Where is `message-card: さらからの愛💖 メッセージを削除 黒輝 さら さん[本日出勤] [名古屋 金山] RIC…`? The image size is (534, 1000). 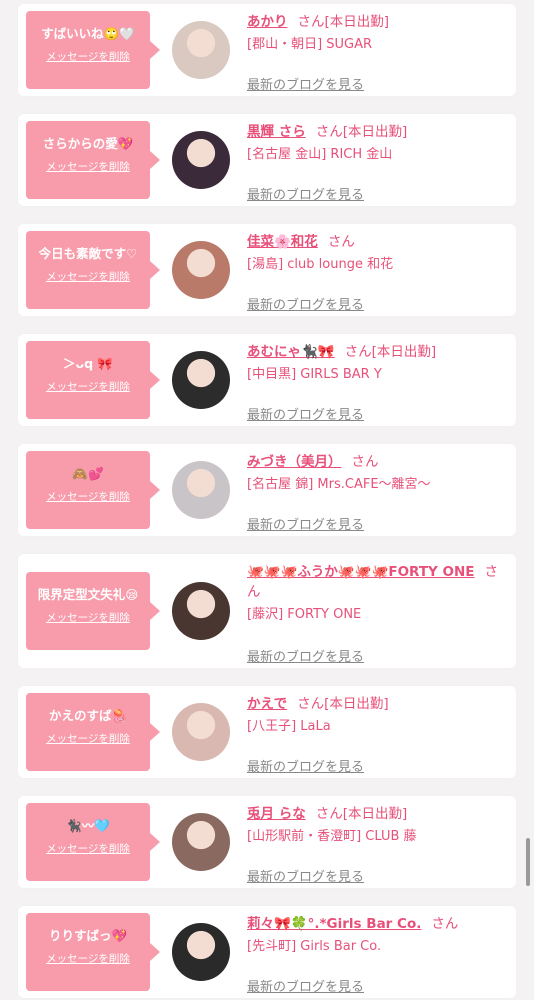 message-card: さらからの愛💖 メッセージを削除 黒輝 さら さん[本日出勤] [名古屋 金山] RIC… is located at coordinates (267, 160).